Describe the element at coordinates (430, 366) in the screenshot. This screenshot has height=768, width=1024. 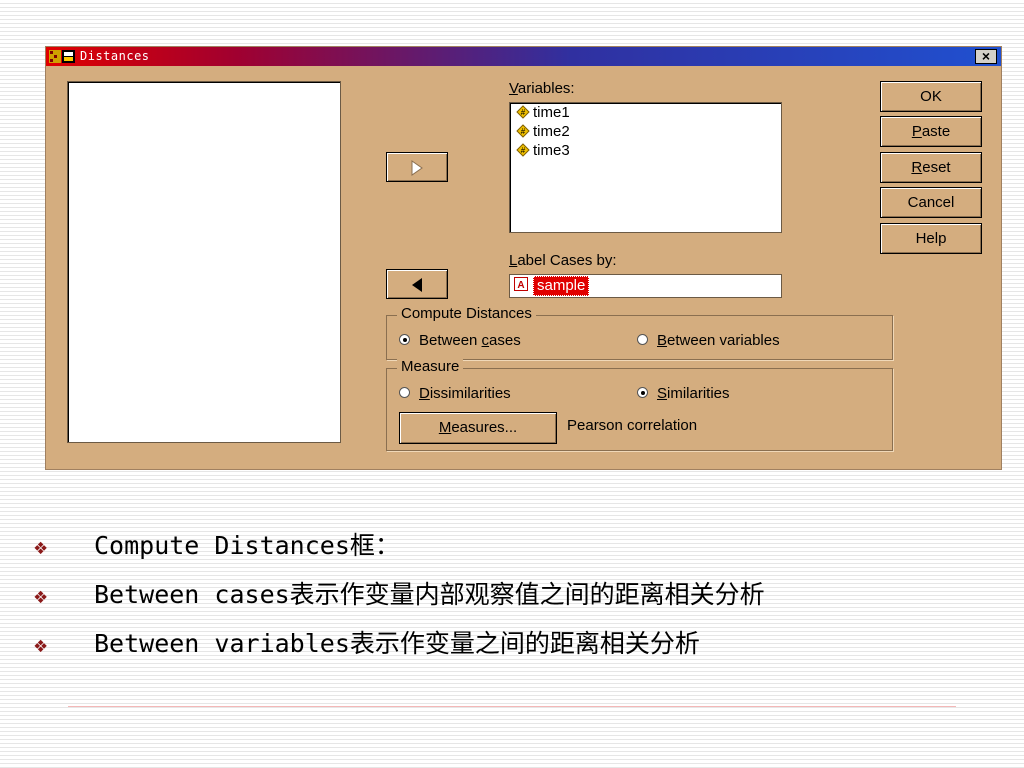
I see `measure-title: Measure` at that location.